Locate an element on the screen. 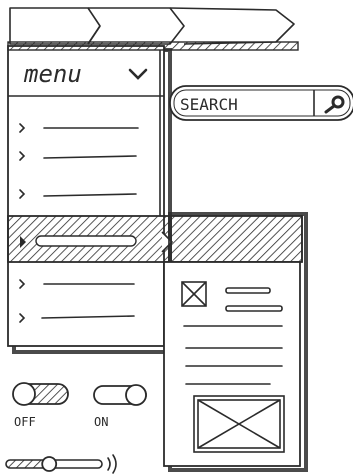 This screenshot has height=475, width=353. breadcrumb is located at coordinates (152, 26).